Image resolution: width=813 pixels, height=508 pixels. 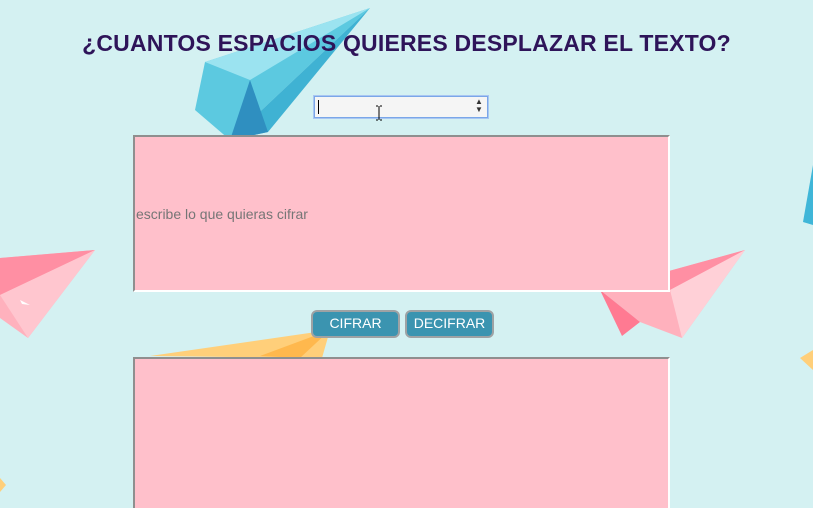 I want to click on paper-plane-pink-left-icon, so click(x=47, y=294).